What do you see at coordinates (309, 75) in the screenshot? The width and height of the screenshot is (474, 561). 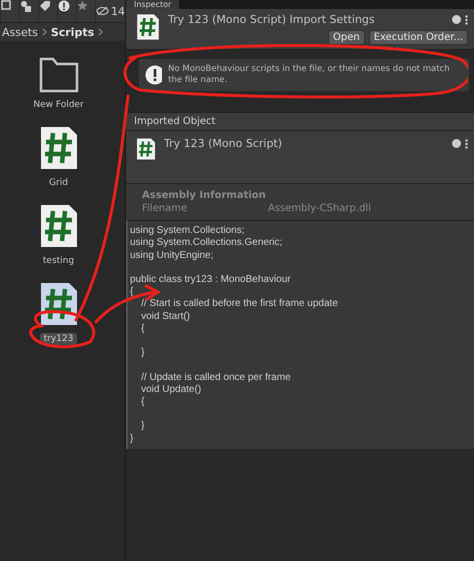 I see `warning-message: No MonoBehaviour scripts in the file, or their names do not match the file name.` at bounding box center [309, 75].